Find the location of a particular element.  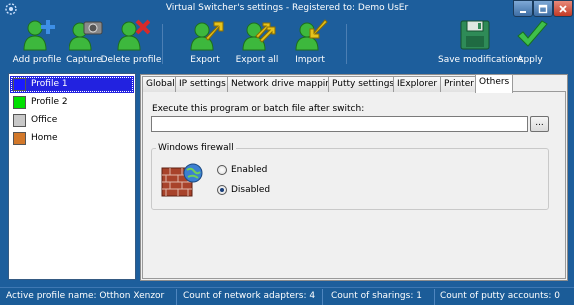

save-modifications-button: Save modifications is located at coordinates (481, 42).